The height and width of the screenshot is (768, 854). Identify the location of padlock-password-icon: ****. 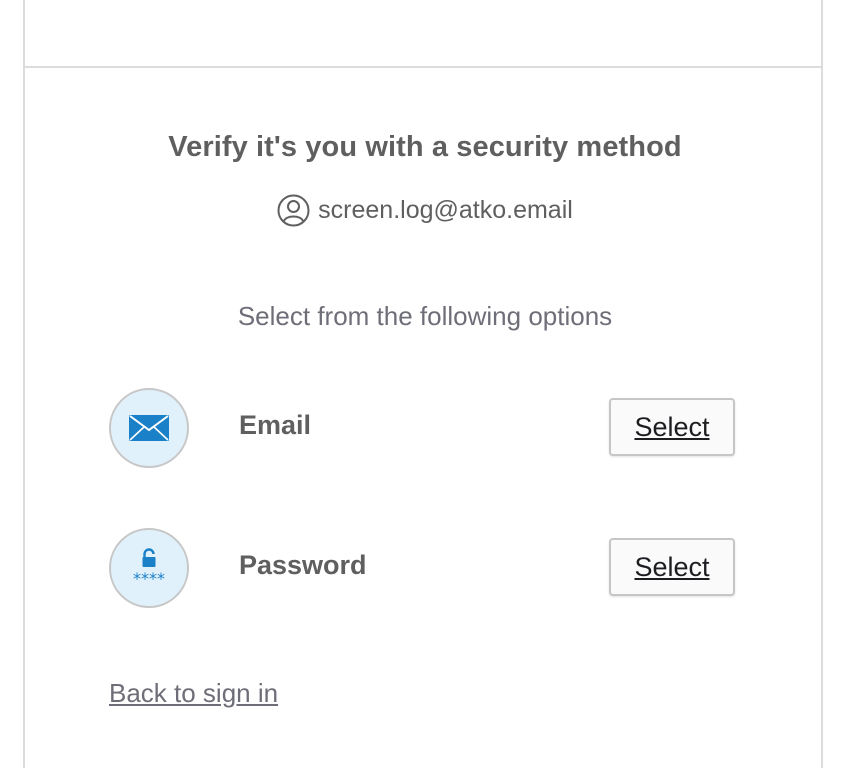
(149, 568).